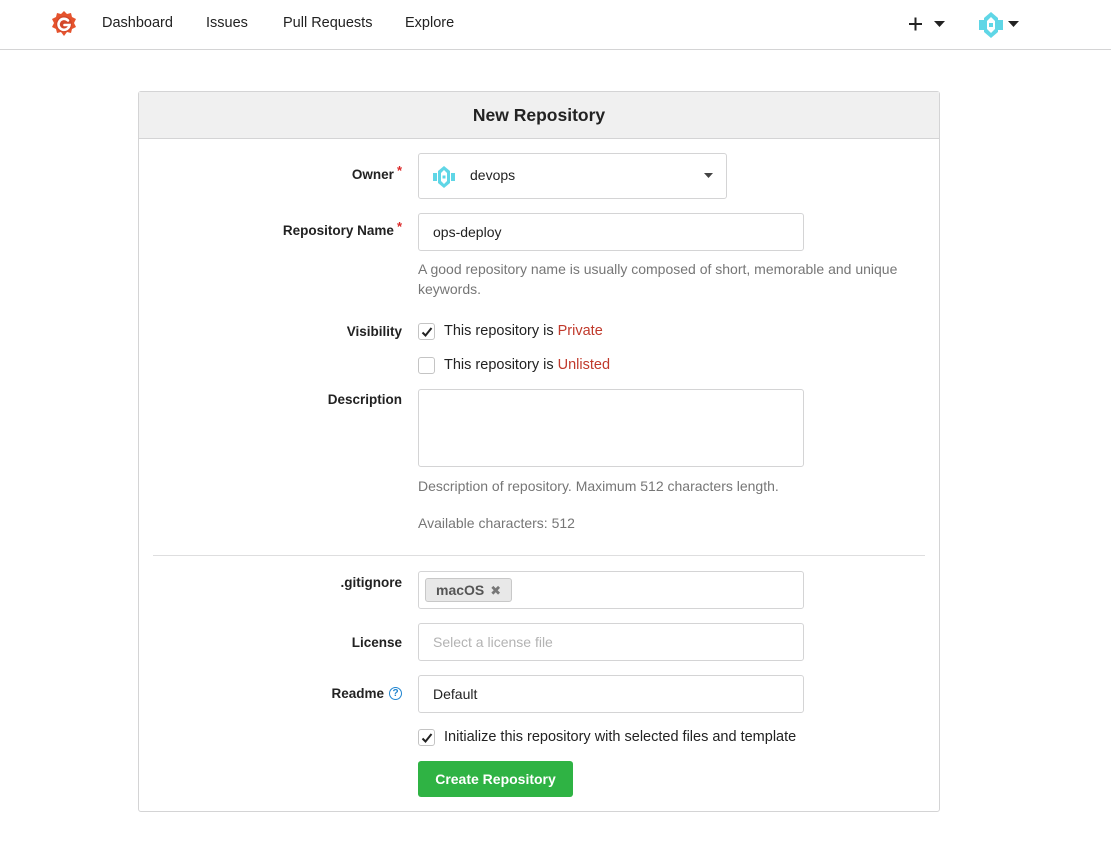 This screenshot has width=1111, height=860. I want to click on visibility-label: Visibility, so click(374, 331).